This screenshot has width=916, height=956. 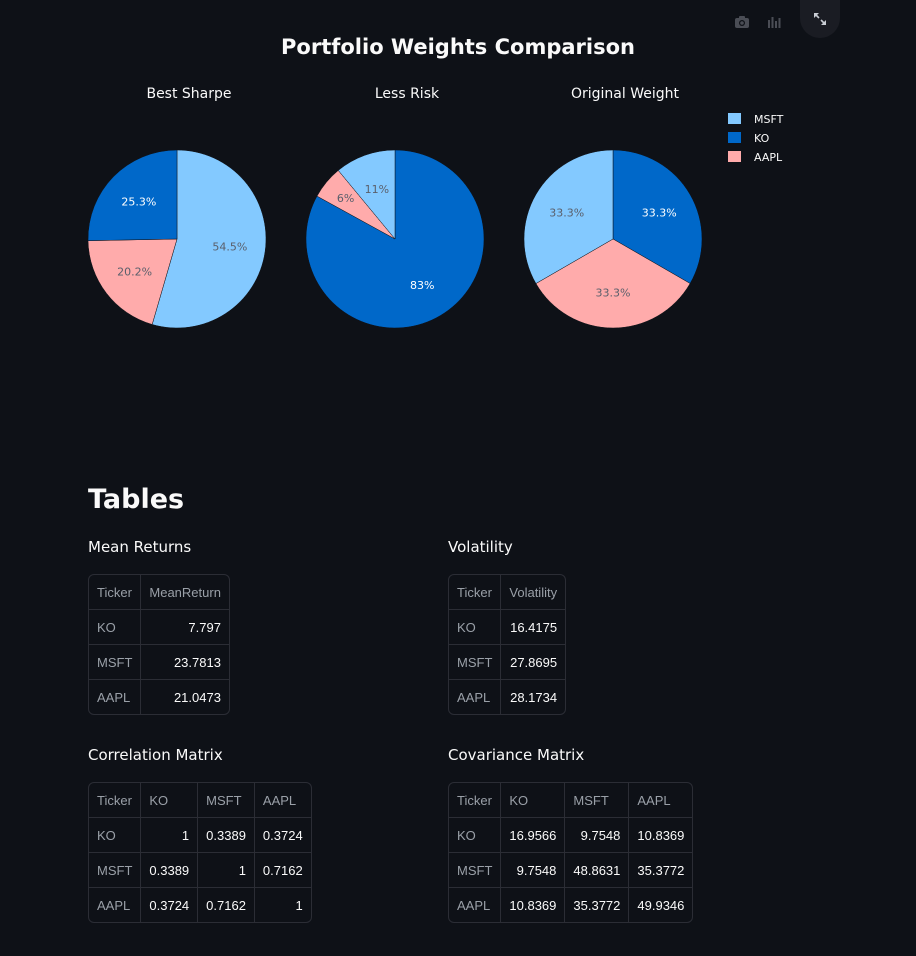 I want to click on table-row: MSFT 23.7813, so click(x=159, y=662).